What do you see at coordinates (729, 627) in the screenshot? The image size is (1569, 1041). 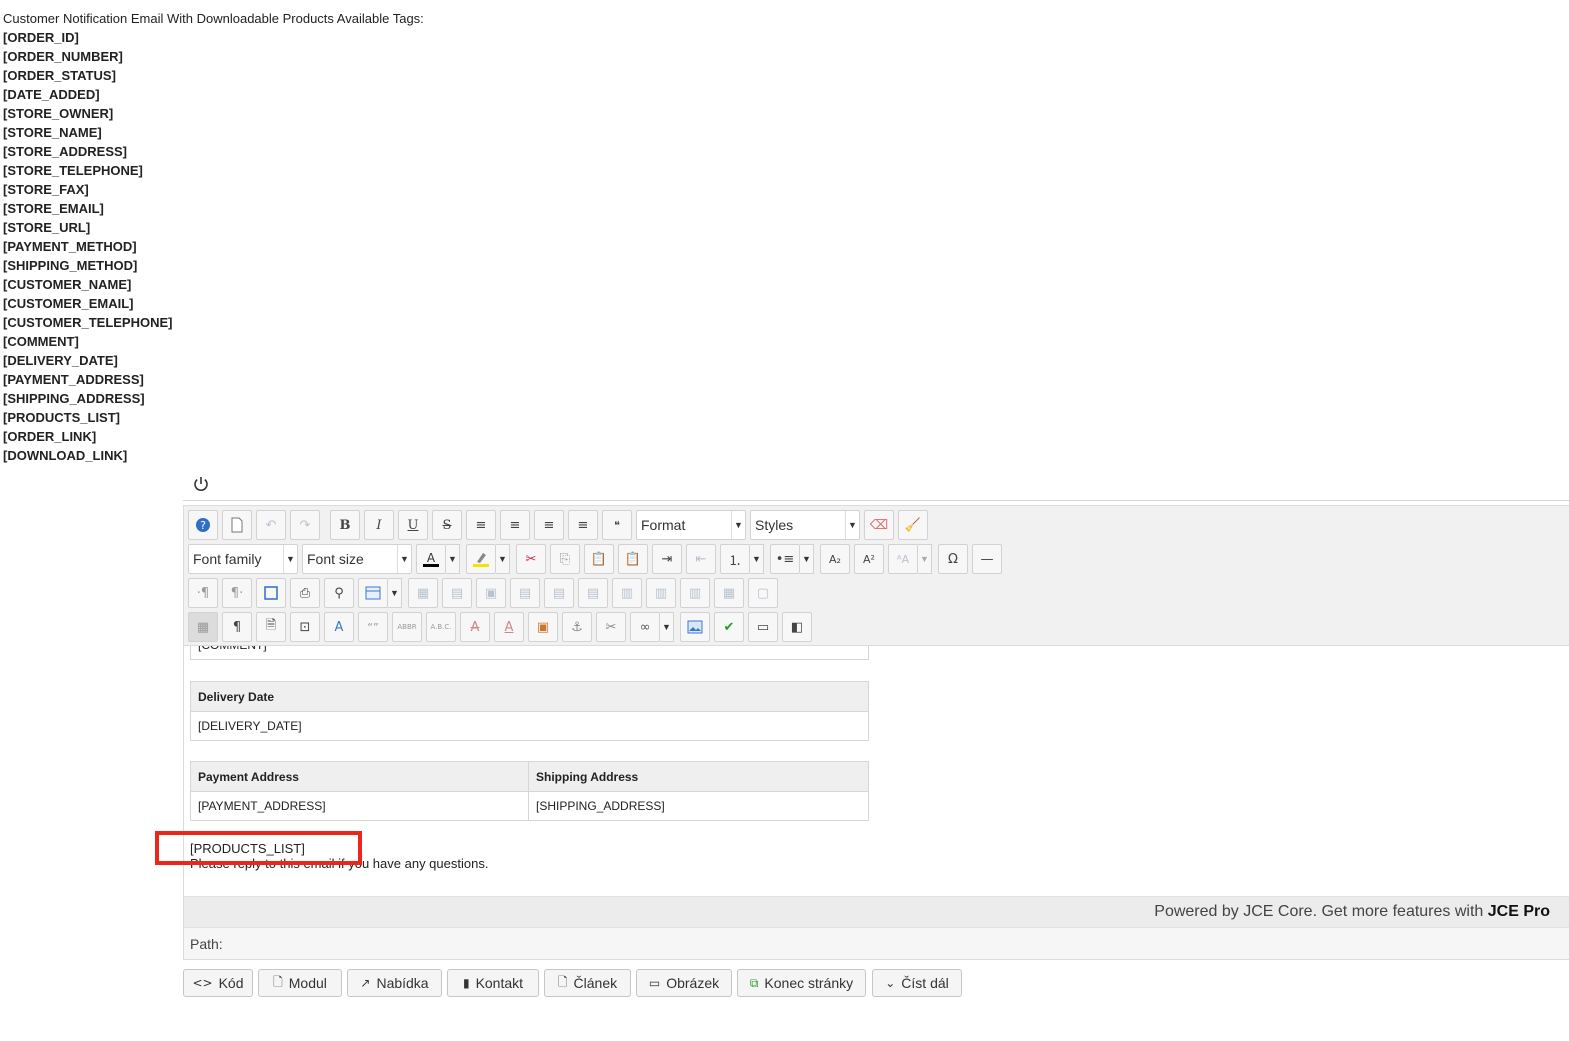 I see `spellcheck-icon: ✔` at bounding box center [729, 627].